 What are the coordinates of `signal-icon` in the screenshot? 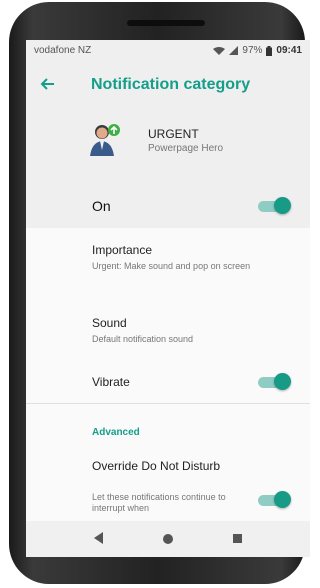 It's located at (234, 50).